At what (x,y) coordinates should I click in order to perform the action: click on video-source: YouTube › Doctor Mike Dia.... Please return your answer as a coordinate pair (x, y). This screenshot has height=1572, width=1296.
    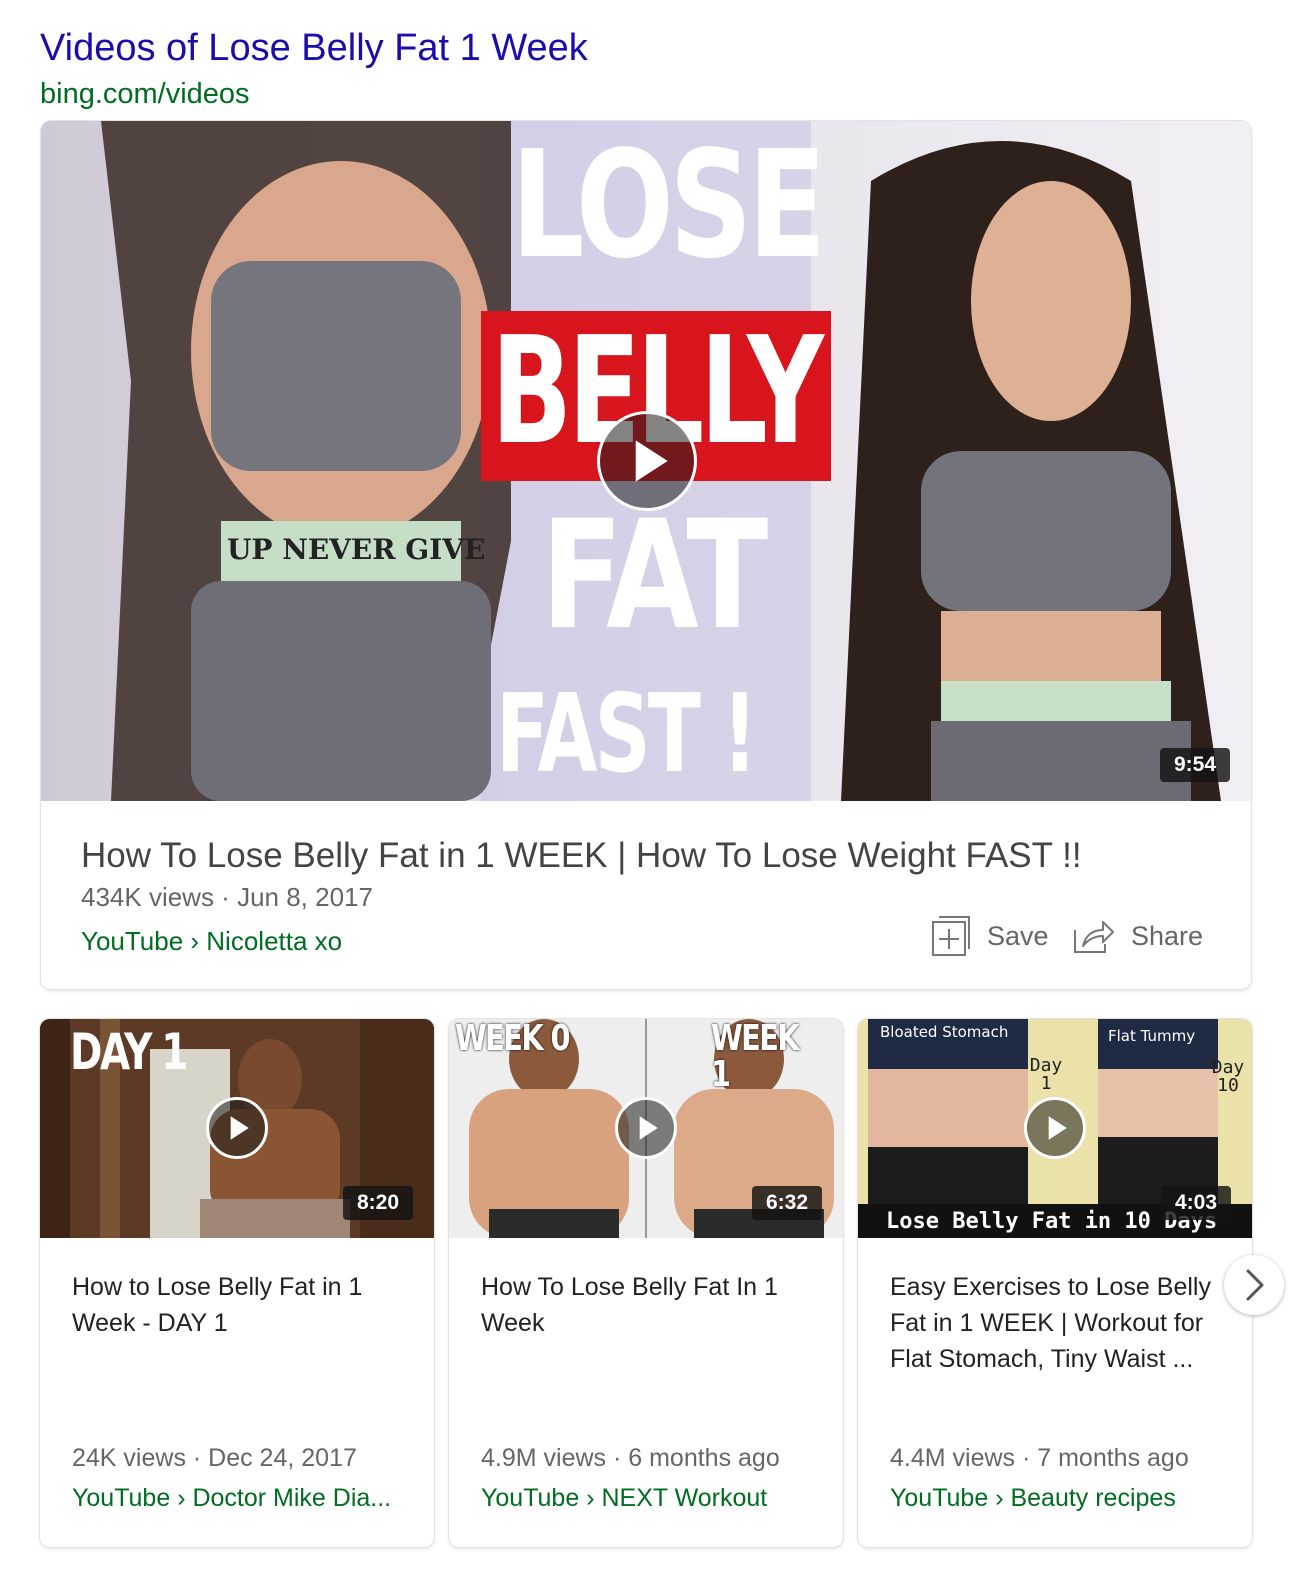
    Looking at the image, I should click on (231, 1498).